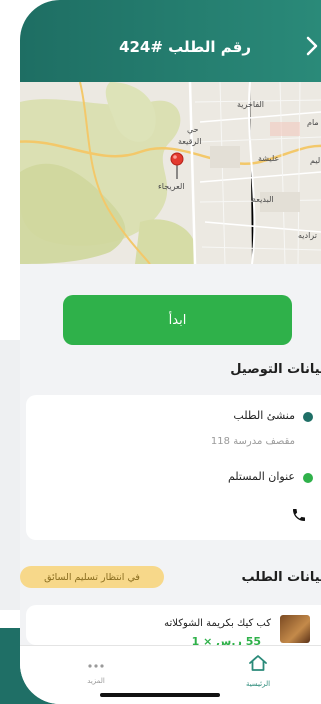 Image resolution: width=321 pixels, height=704 pixels. I want to click on delivery-section-title: بيانات التوصيل, so click(275, 369).